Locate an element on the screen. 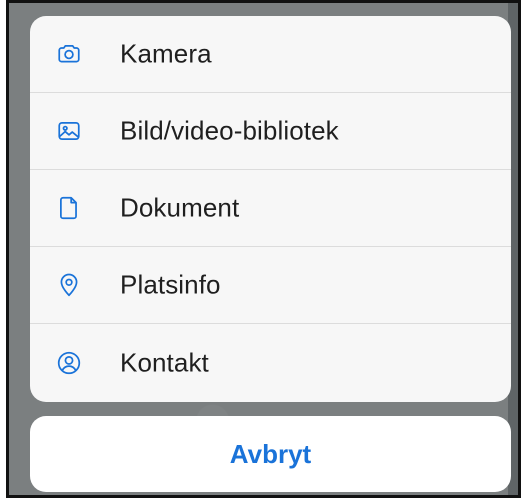 The image size is (529, 498). contact-icon is located at coordinates (69, 363).